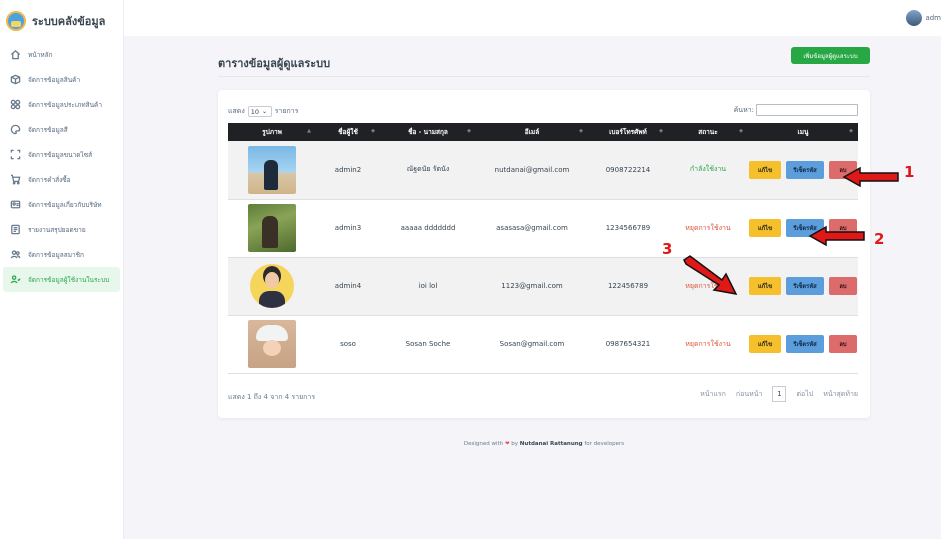 The width and height of the screenshot is (941, 539). What do you see at coordinates (532, 228) in the screenshot?
I see `cell-email: asasasa@gmail.com` at bounding box center [532, 228].